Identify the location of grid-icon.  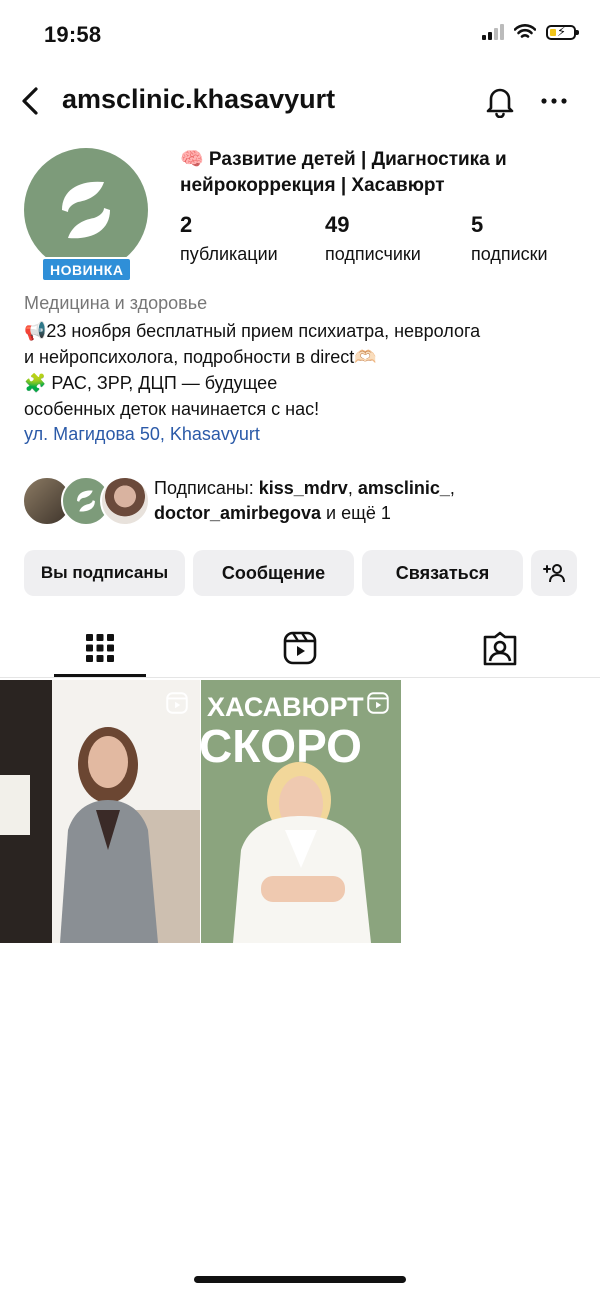
(100, 648).